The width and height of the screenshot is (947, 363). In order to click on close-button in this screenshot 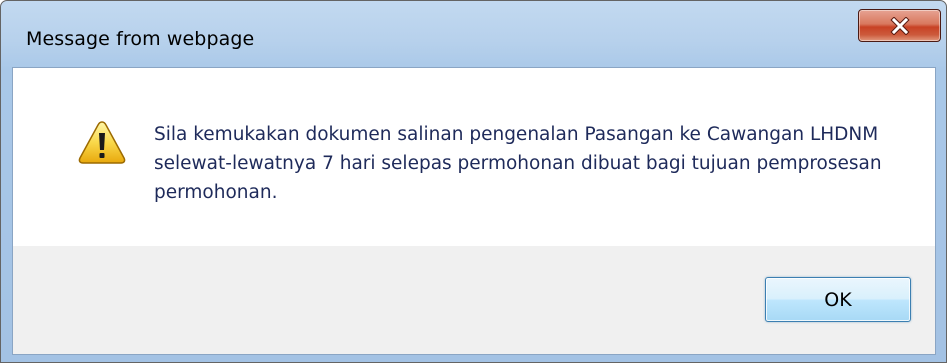, I will do `click(899, 25)`.